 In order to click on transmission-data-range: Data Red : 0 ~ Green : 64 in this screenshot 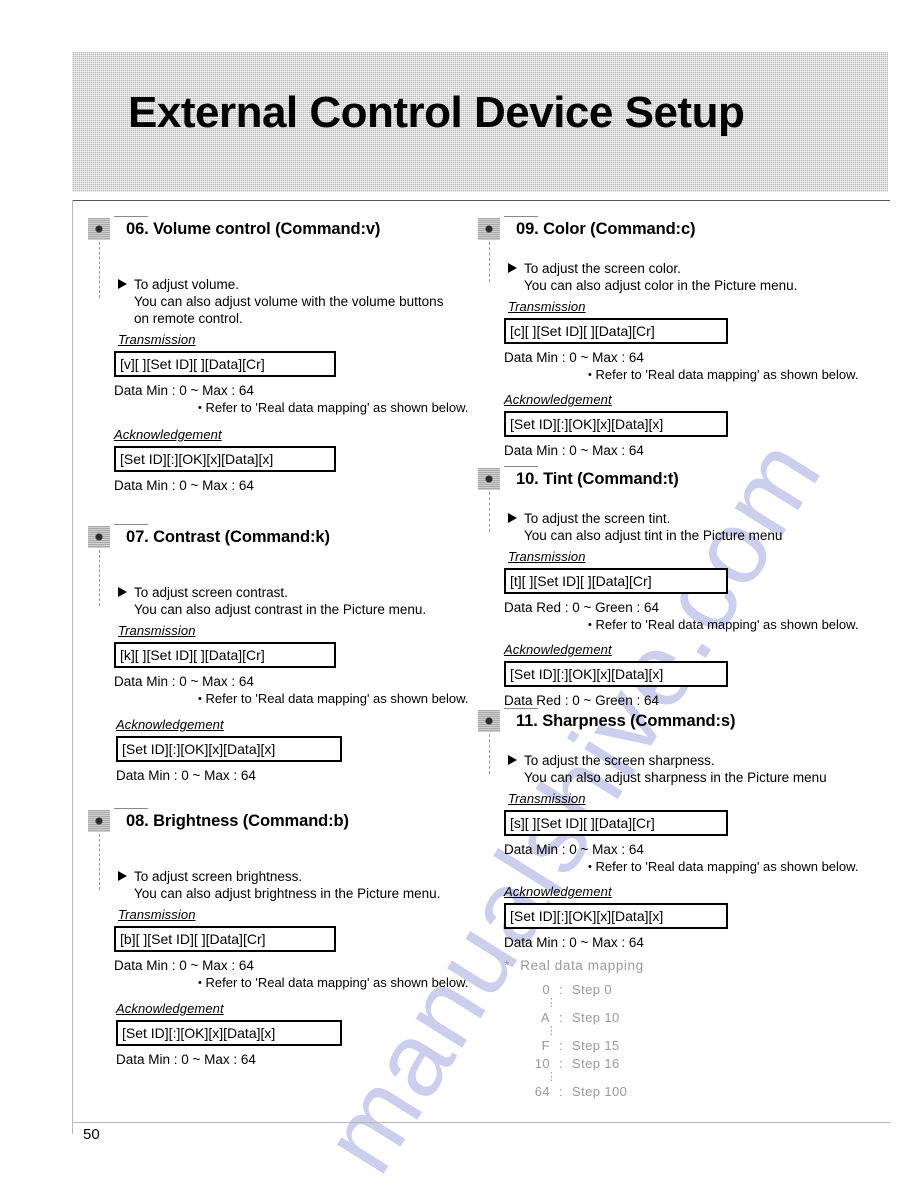, I will do `click(581, 607)`.